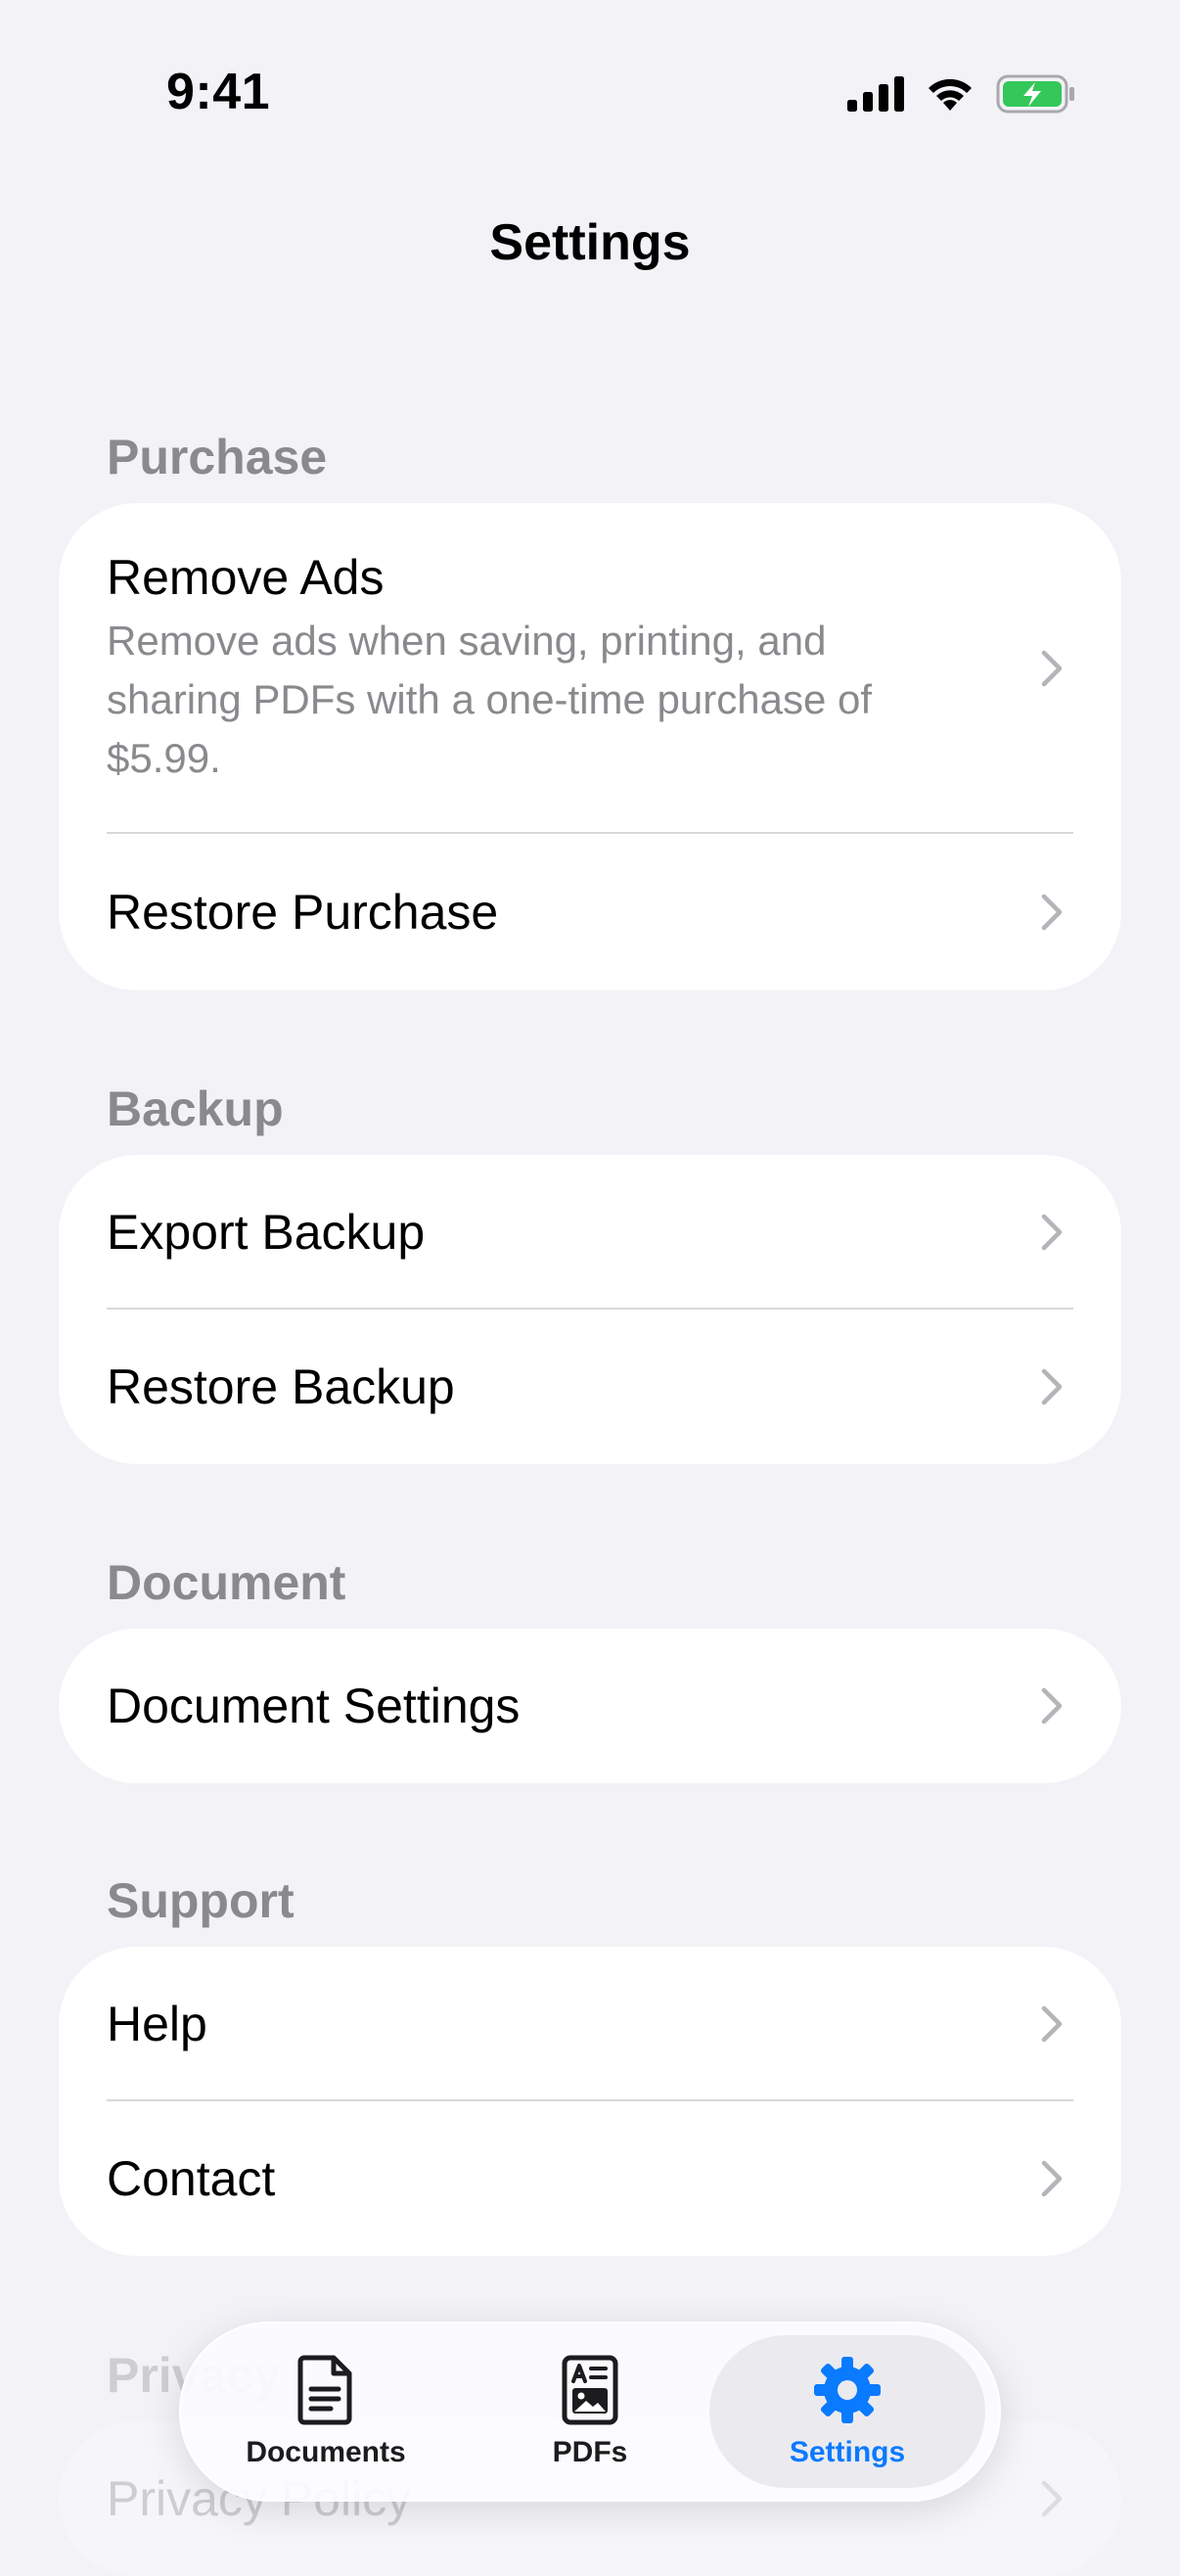  Describe the element at coordinates (314, 1706) in the screenshot. I see `document-settings-label: Document Settings` at that location.